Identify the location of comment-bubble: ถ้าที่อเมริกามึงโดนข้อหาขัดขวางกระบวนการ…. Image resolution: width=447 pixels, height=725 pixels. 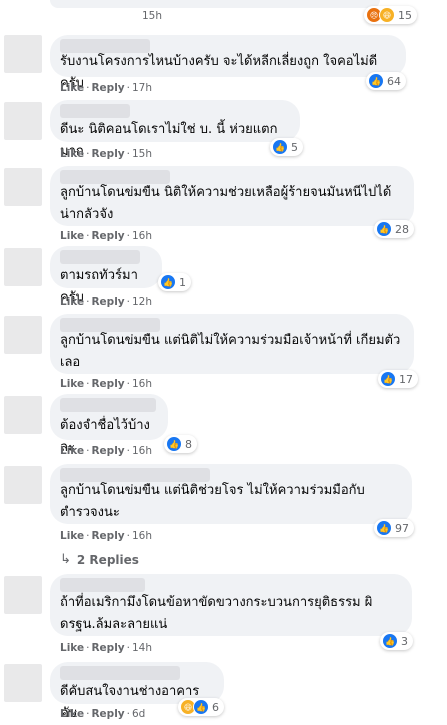
(231, 605).